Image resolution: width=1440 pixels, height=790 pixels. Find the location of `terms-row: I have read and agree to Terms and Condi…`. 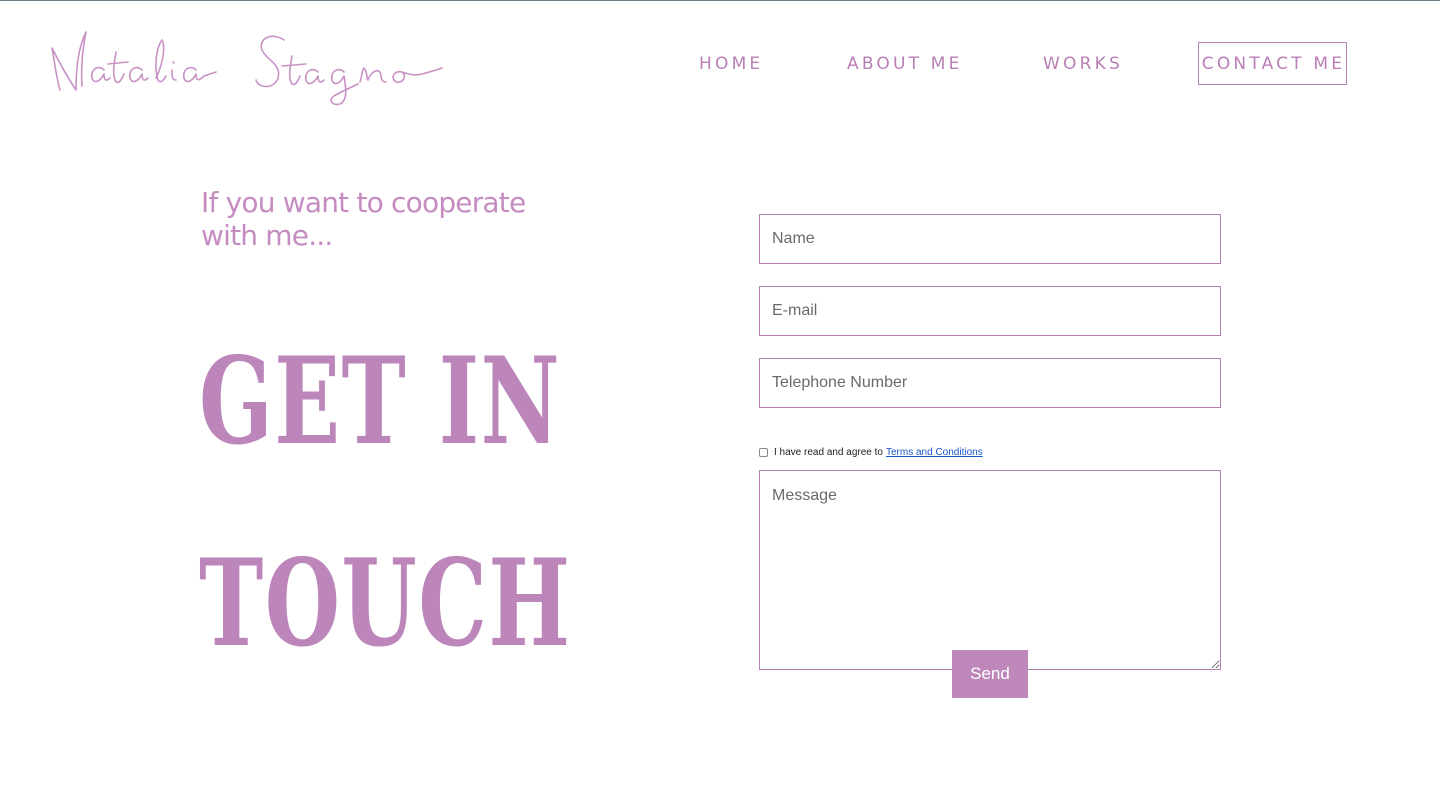

terms-row: I have read and agree to Terms and Condi… is located at coordinates (871, 452).